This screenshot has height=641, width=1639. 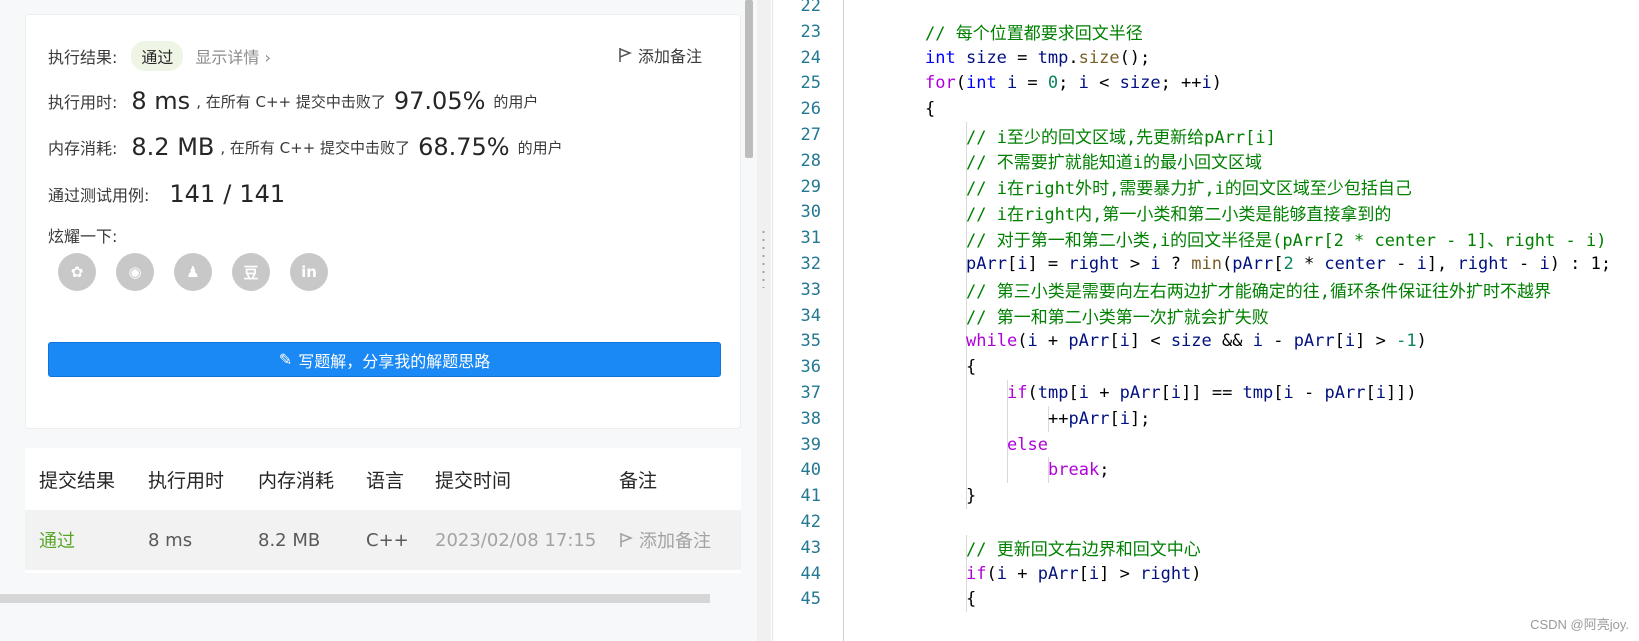 I want to click on drag-handle-icon, so click(x=763, y=258).